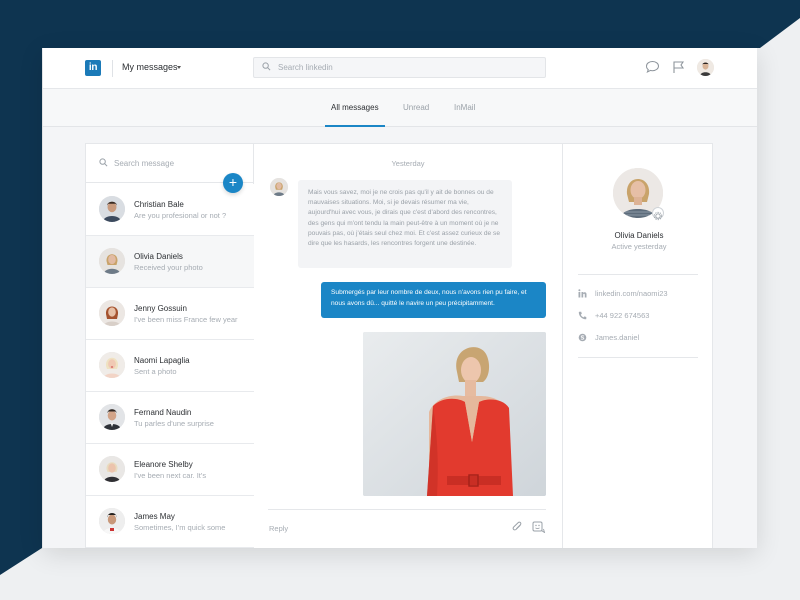  Describe the element at coordinates (639, 246) in the screenshot. I see `profile-status: Active yesterday` at that location.